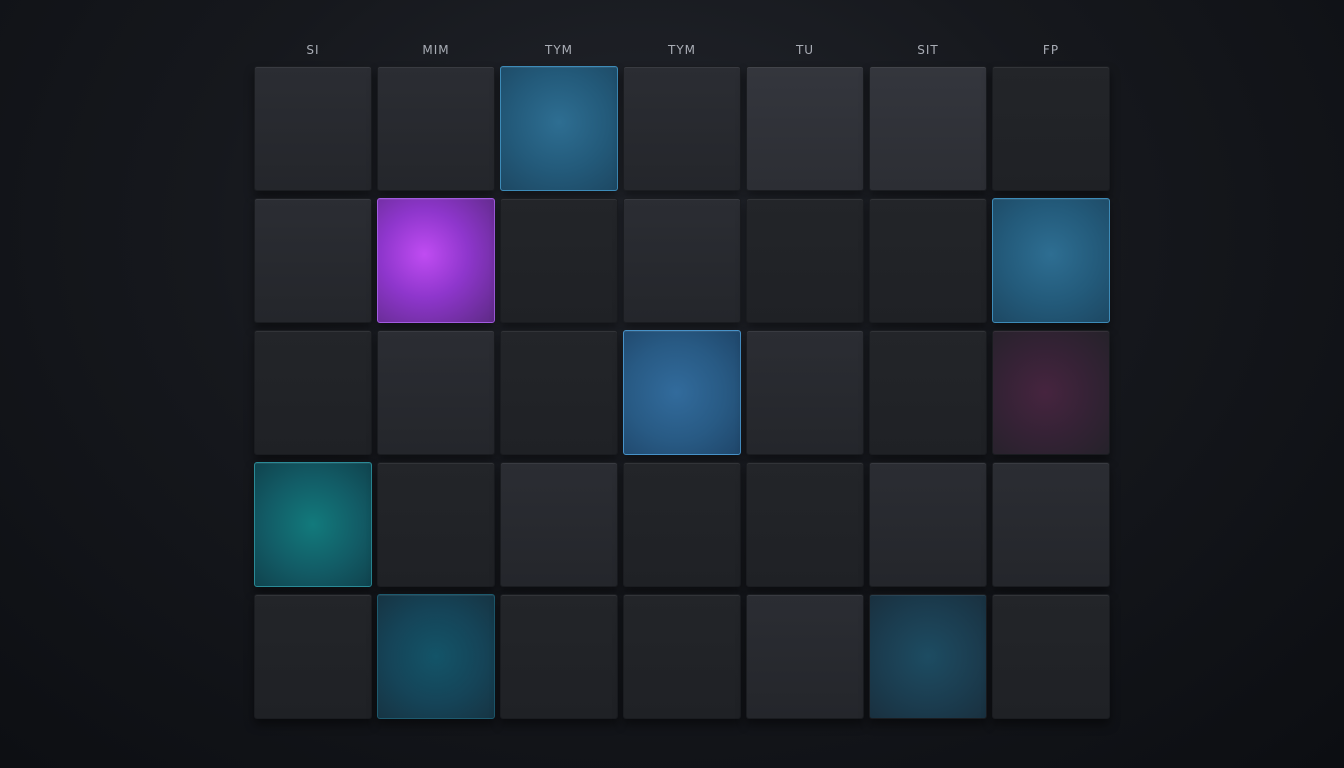 The width and height of the screenshot is (1344, 768). What do you see at coordinates (1051, 50) in the screenshot?
I see `day-header: FP` at bounding box center [1051, 50].